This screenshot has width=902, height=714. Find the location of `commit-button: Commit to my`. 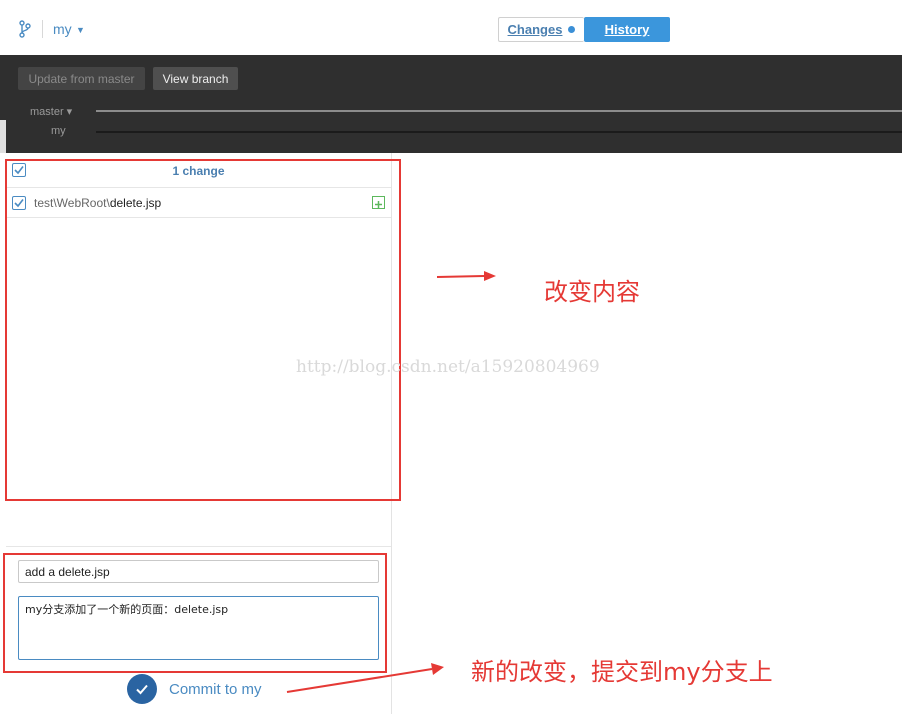

commit-button: Commit to my is located at coordinates (194, 689).